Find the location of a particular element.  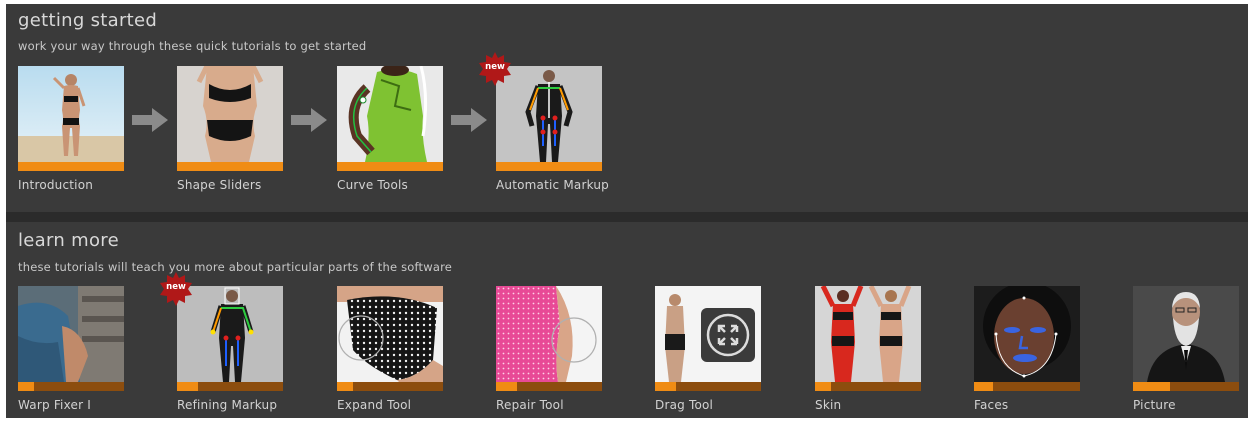

tutorial-tile-faces: Faces is located at coordinates (1027, 349).